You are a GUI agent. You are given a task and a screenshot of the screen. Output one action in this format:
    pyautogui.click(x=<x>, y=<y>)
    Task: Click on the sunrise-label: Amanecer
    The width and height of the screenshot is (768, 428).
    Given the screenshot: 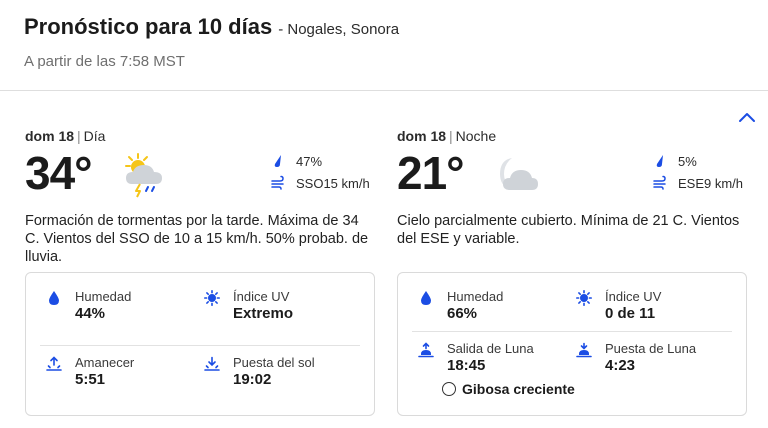 What is the action you would take?
    pyautogui.click(x=105, y=362)
    